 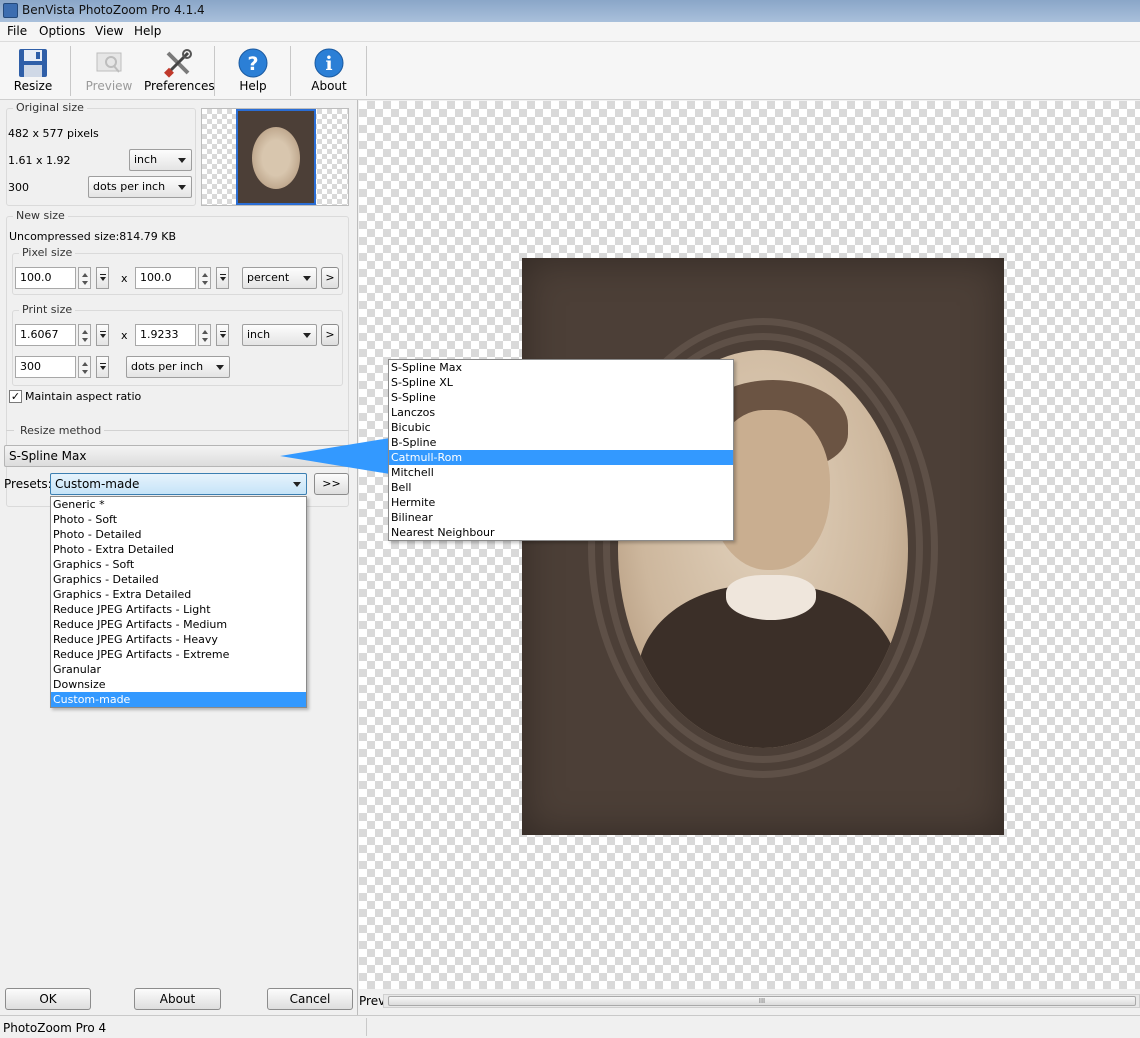 I want to click on window-title: BenVista PhotoZoom Pro 4.1.4, so click(x=113, y=10).